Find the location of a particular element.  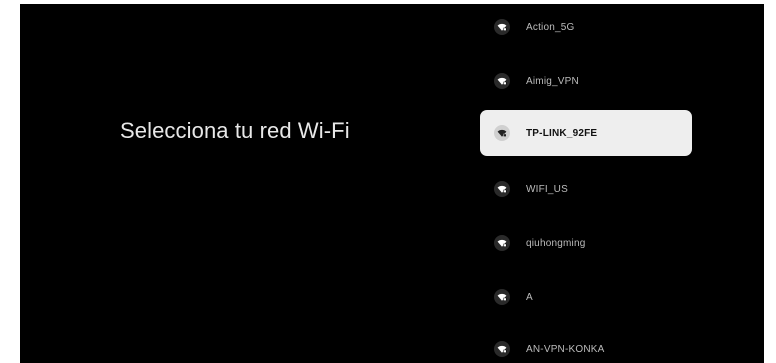

wifi-network-ssid: A is located at coordinates (529, 297).